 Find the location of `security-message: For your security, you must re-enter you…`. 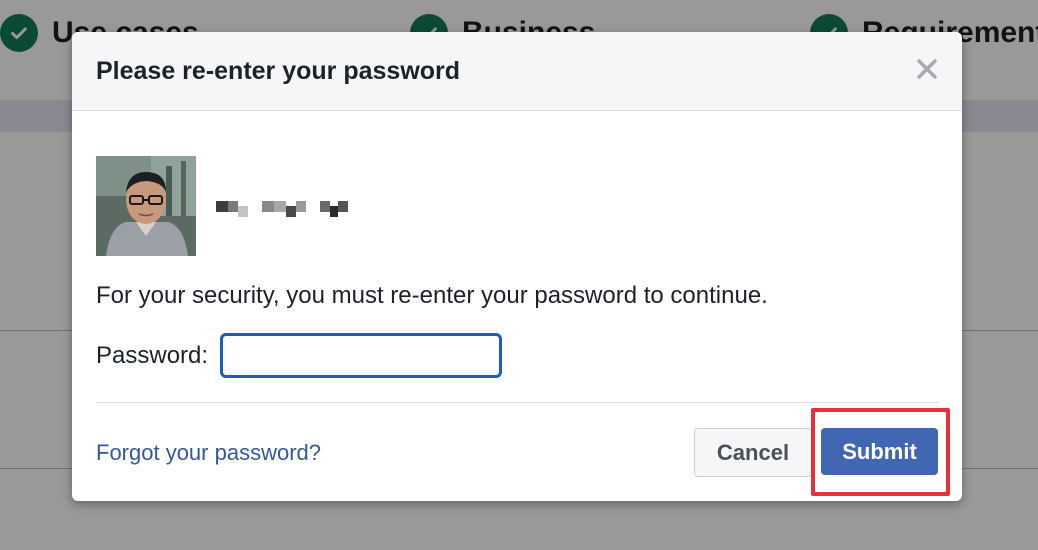

security-message: For your security, you must re-enter you… is located at coordinates (432, 295).